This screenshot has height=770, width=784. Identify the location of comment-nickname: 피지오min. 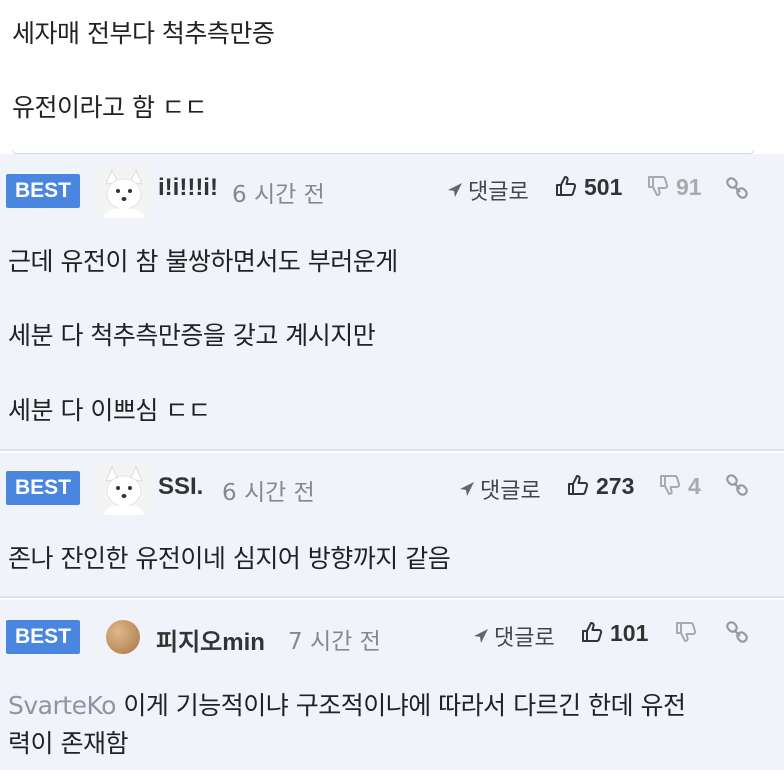
(210, 639).